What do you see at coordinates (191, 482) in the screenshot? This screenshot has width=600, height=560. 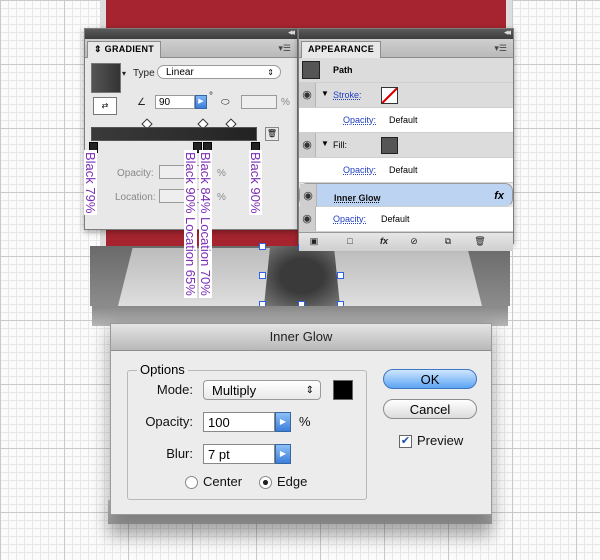 I see `center-radio` at bounding box center [191, 482].